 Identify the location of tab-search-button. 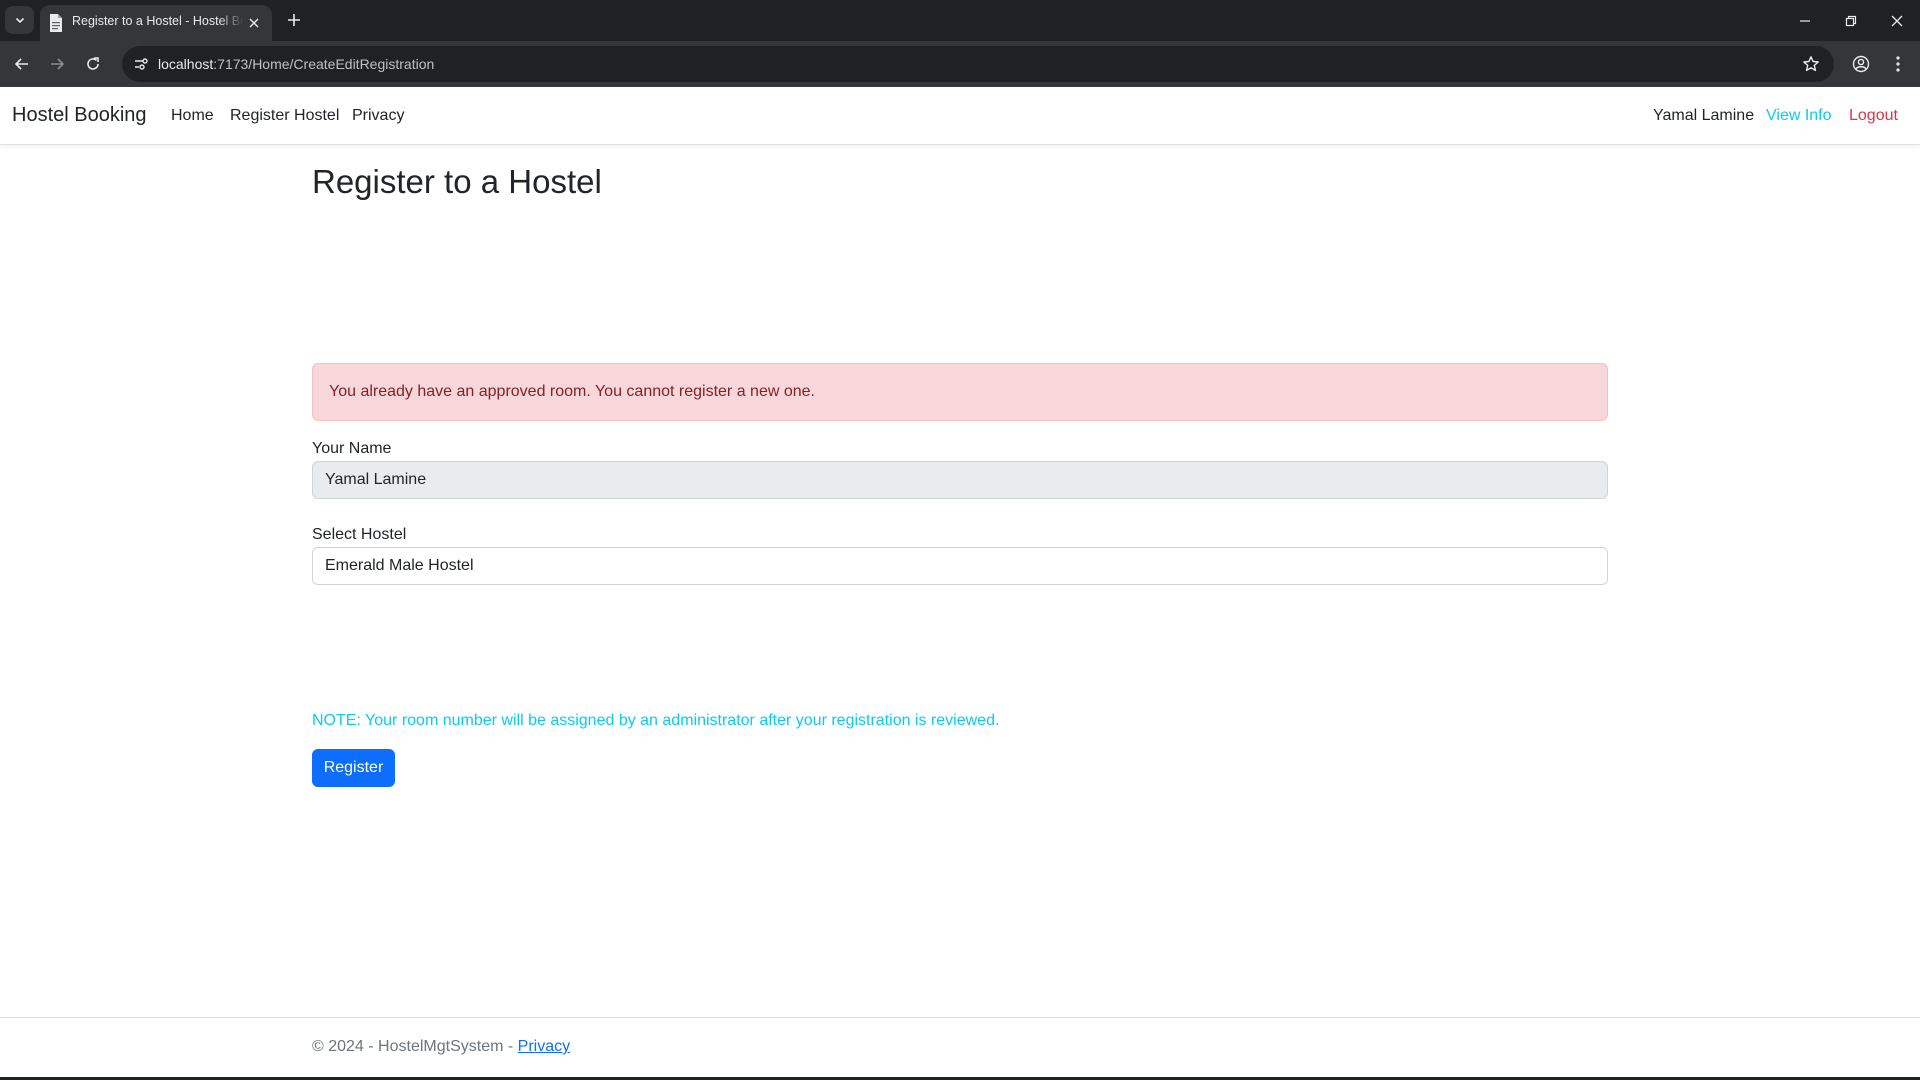
(19, 20).